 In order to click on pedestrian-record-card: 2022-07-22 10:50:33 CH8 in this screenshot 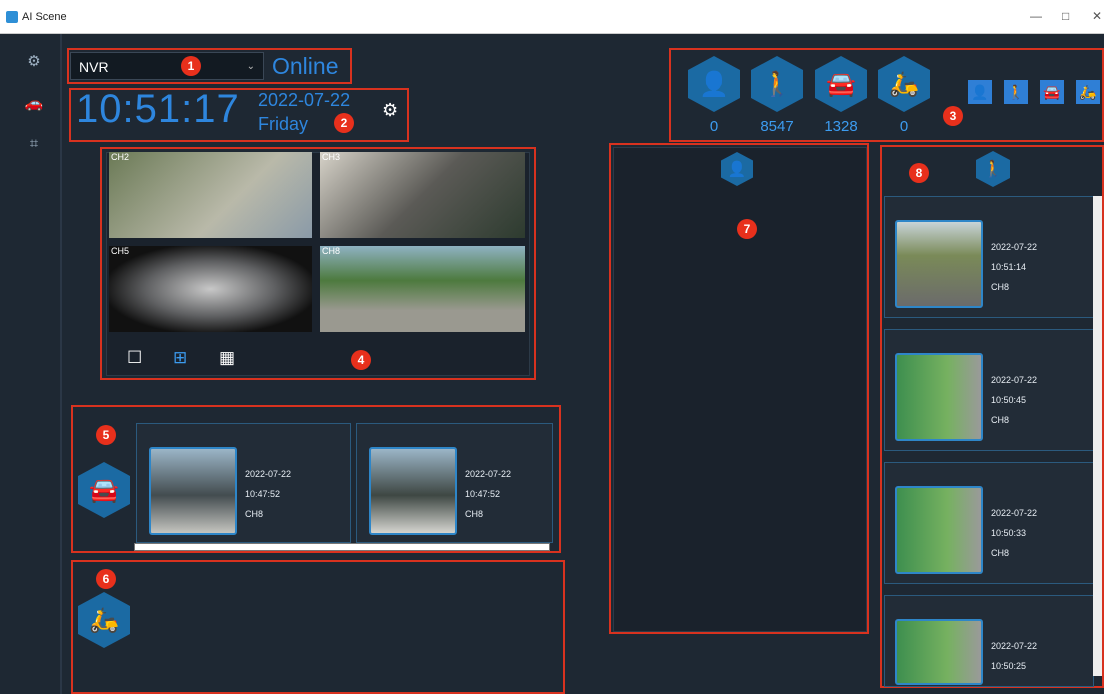, I will do `click(989, 523)`.